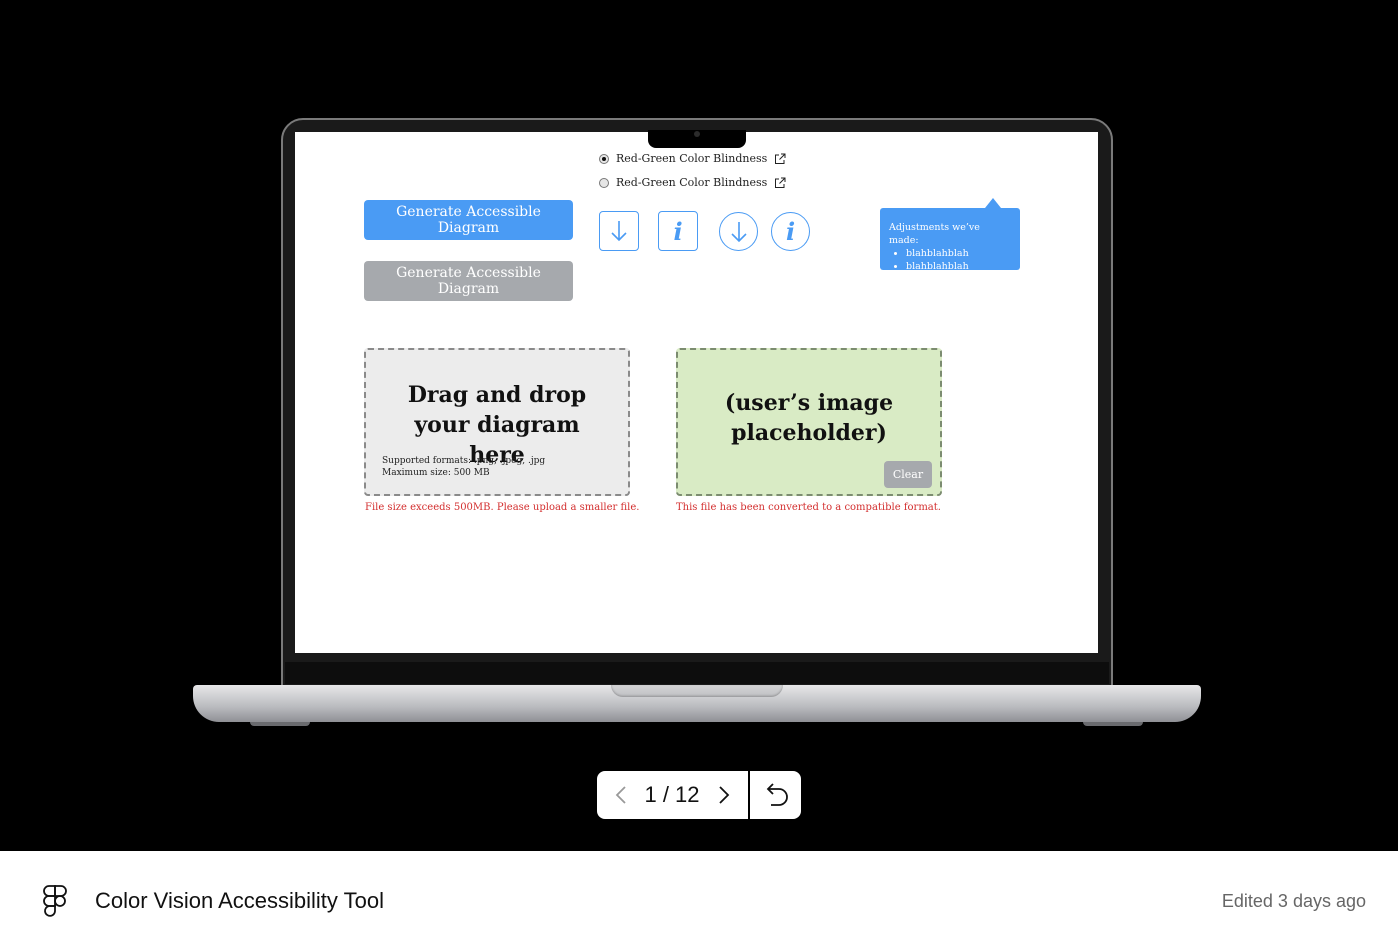 This screenshot has width=1398, height=936. What do you see at coordinates (468, 281) in the screenshot?
I see `generate-diagram-button-disabled: Generate Accessible Diagram` at bounding box center [468, 281].